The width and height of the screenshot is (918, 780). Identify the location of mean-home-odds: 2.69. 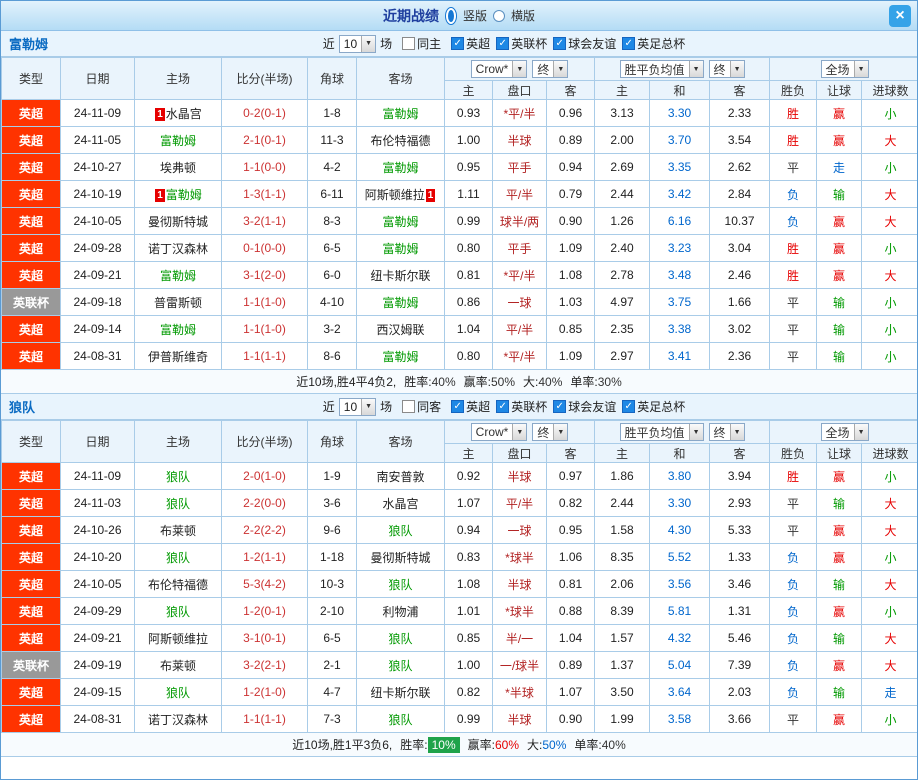
(622, 167).